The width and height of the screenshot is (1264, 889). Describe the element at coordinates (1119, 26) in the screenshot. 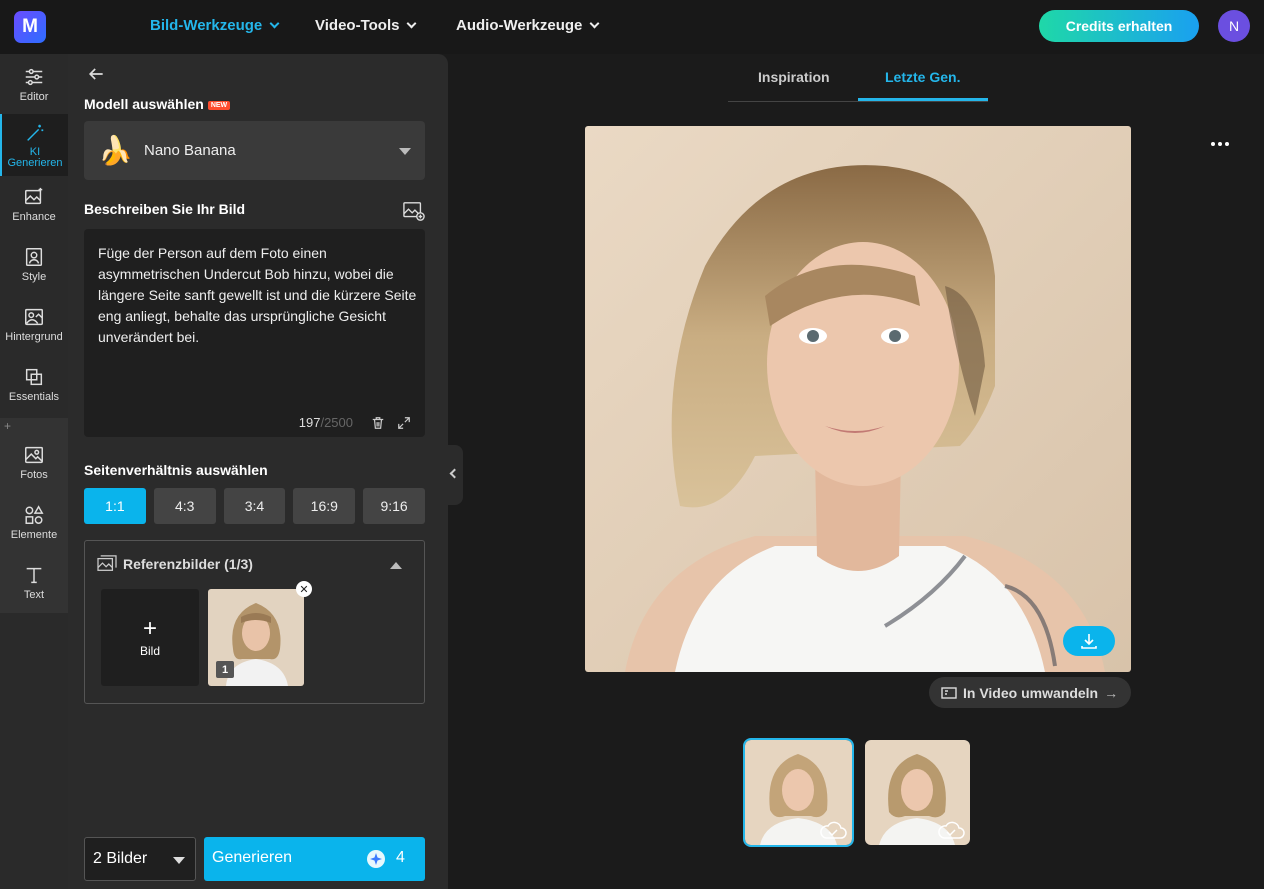

I see `credits-button: Credits erhalten` at that location.